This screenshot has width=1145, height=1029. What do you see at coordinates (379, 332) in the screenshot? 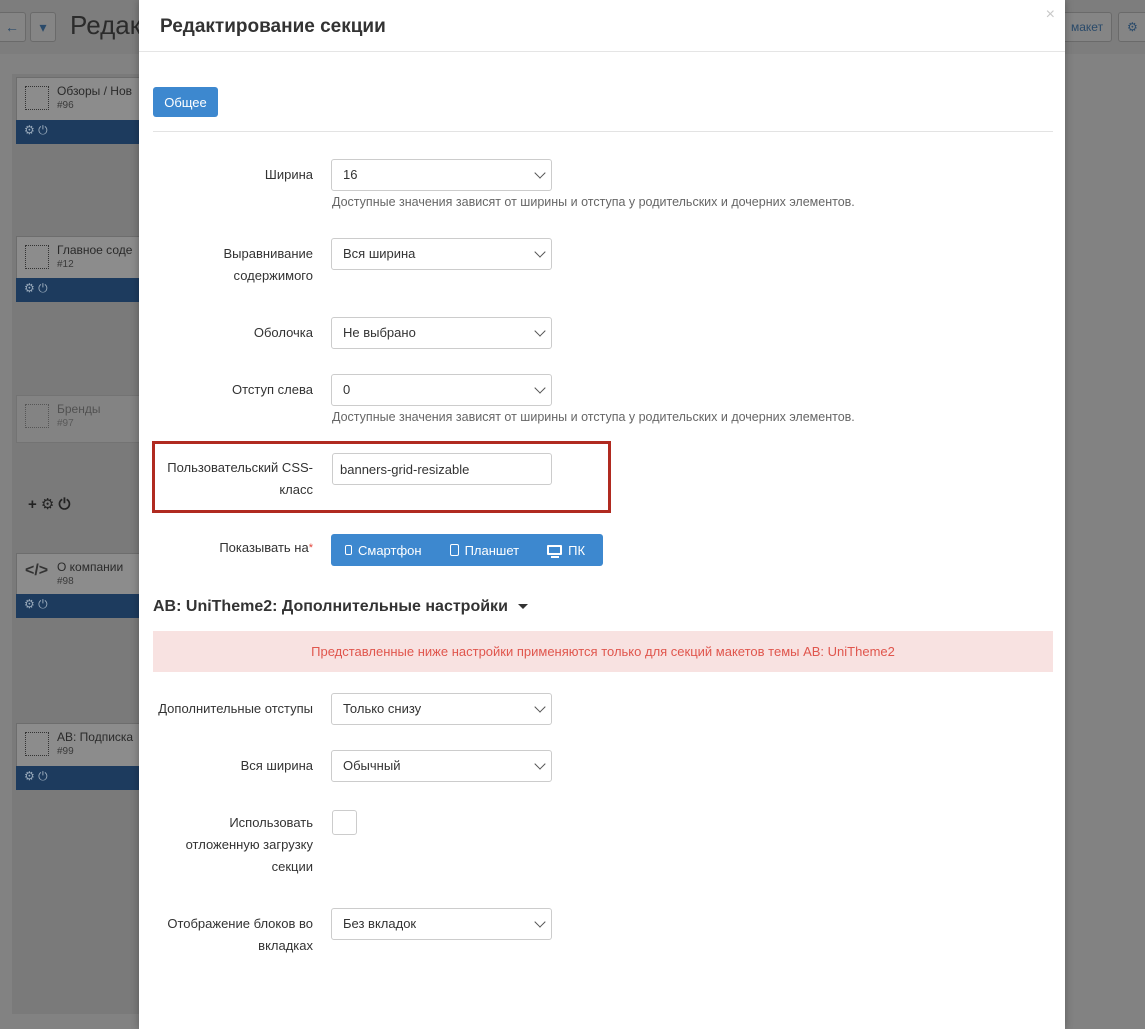
I see `wrapper-value: Не выбрано` at bounding box center [379, 332].